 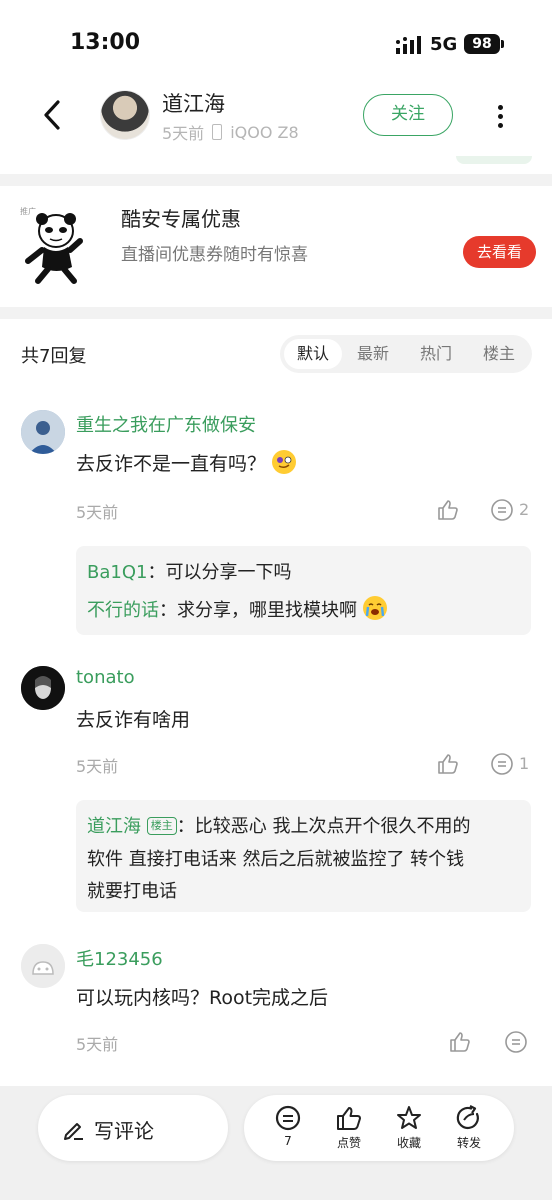 I want to click on author-name: 道江海, so click(x=193, y=103).